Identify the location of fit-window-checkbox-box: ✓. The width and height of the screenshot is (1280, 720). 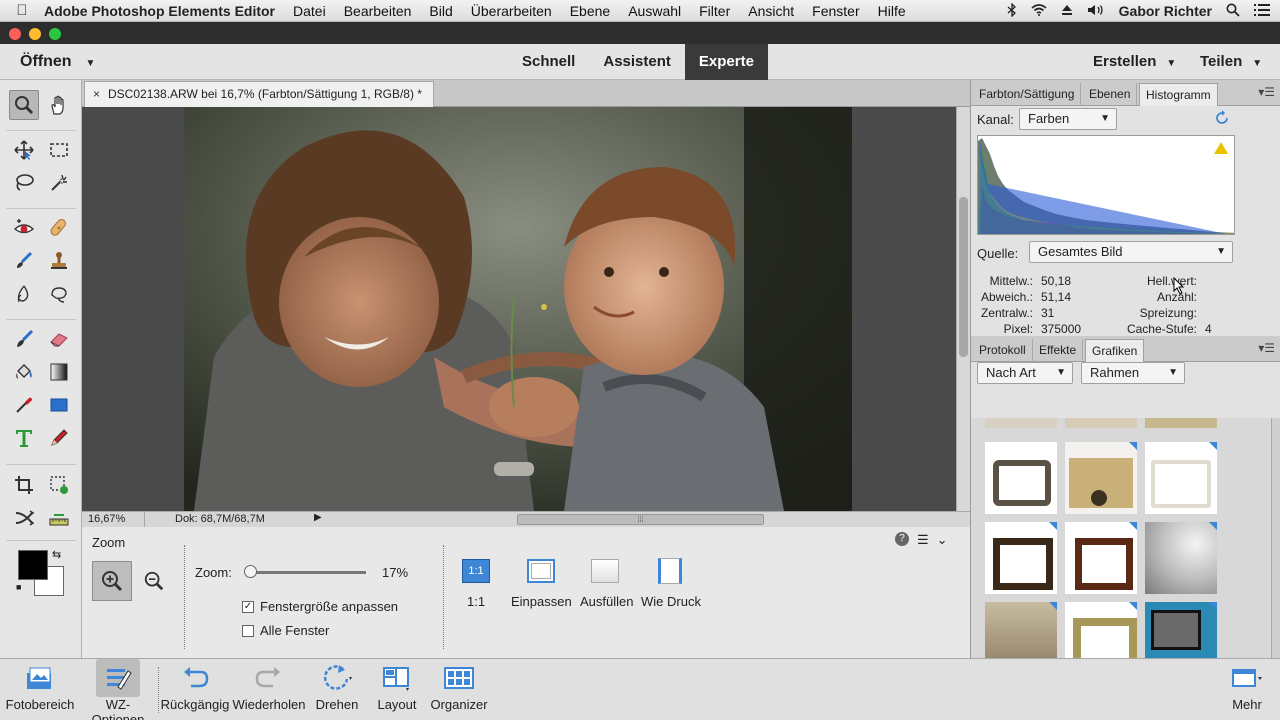
(248, 606).